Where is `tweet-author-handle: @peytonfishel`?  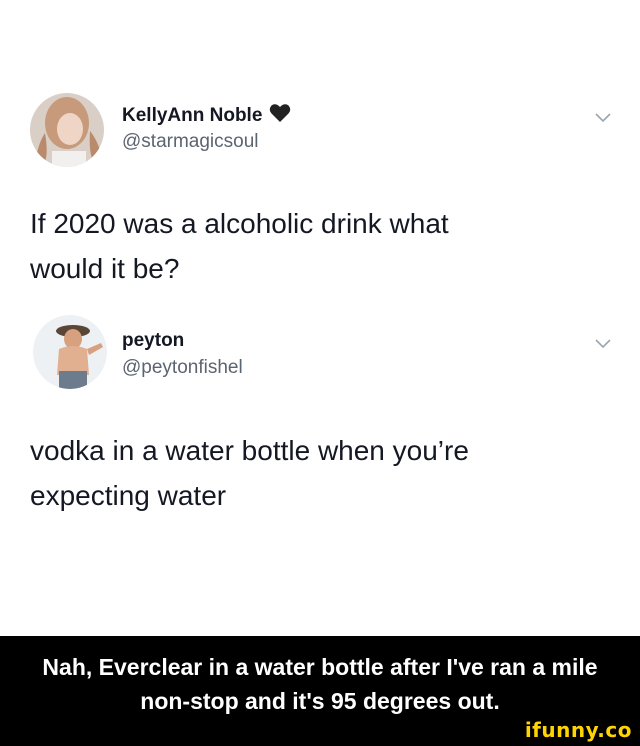 tweet-author-handle: @peytonfishel is located at coordinates (182, 368).